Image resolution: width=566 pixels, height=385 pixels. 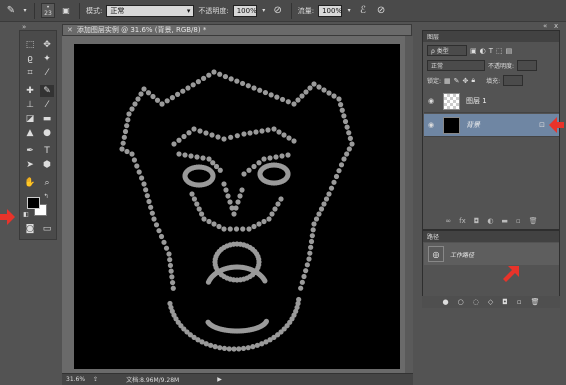 I want to click on layers-footer: ∞ fx ◘ ◐ ▬ ▫ 🗑︎, so click(x=491, y=222).